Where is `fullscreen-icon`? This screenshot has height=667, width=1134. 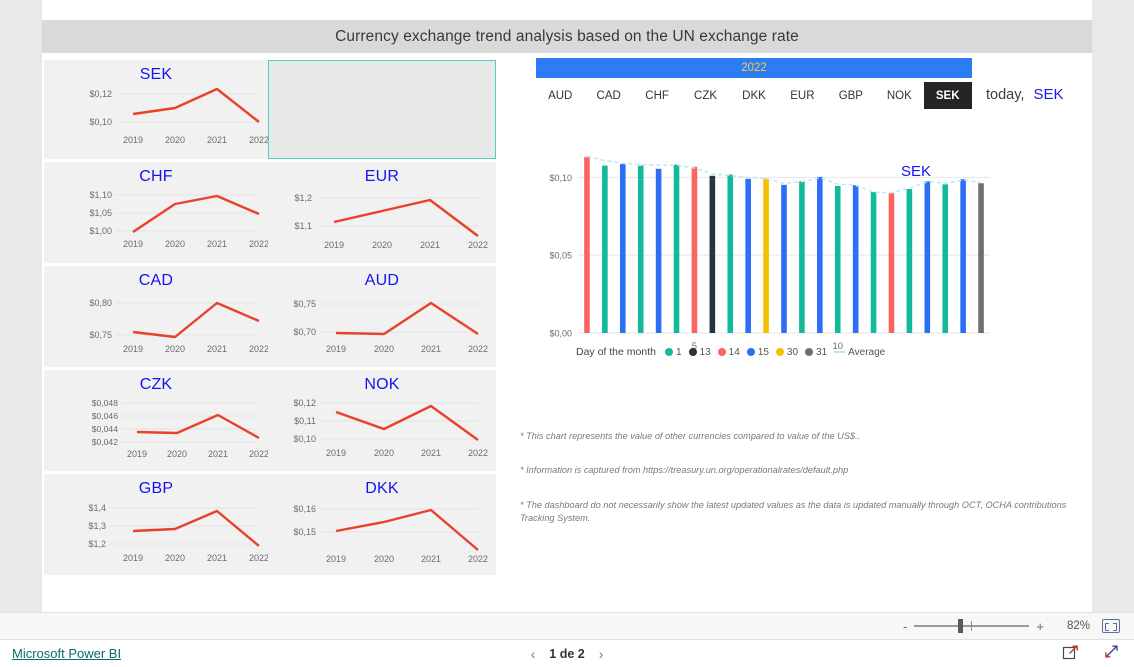
fullscreen-icon is located at coordinates (1111, 654).